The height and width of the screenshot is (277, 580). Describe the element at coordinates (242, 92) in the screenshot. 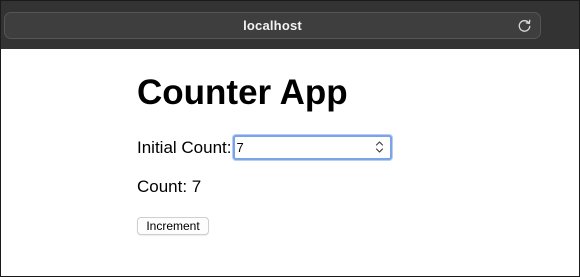

I see `page-title: Counter App` at that location.